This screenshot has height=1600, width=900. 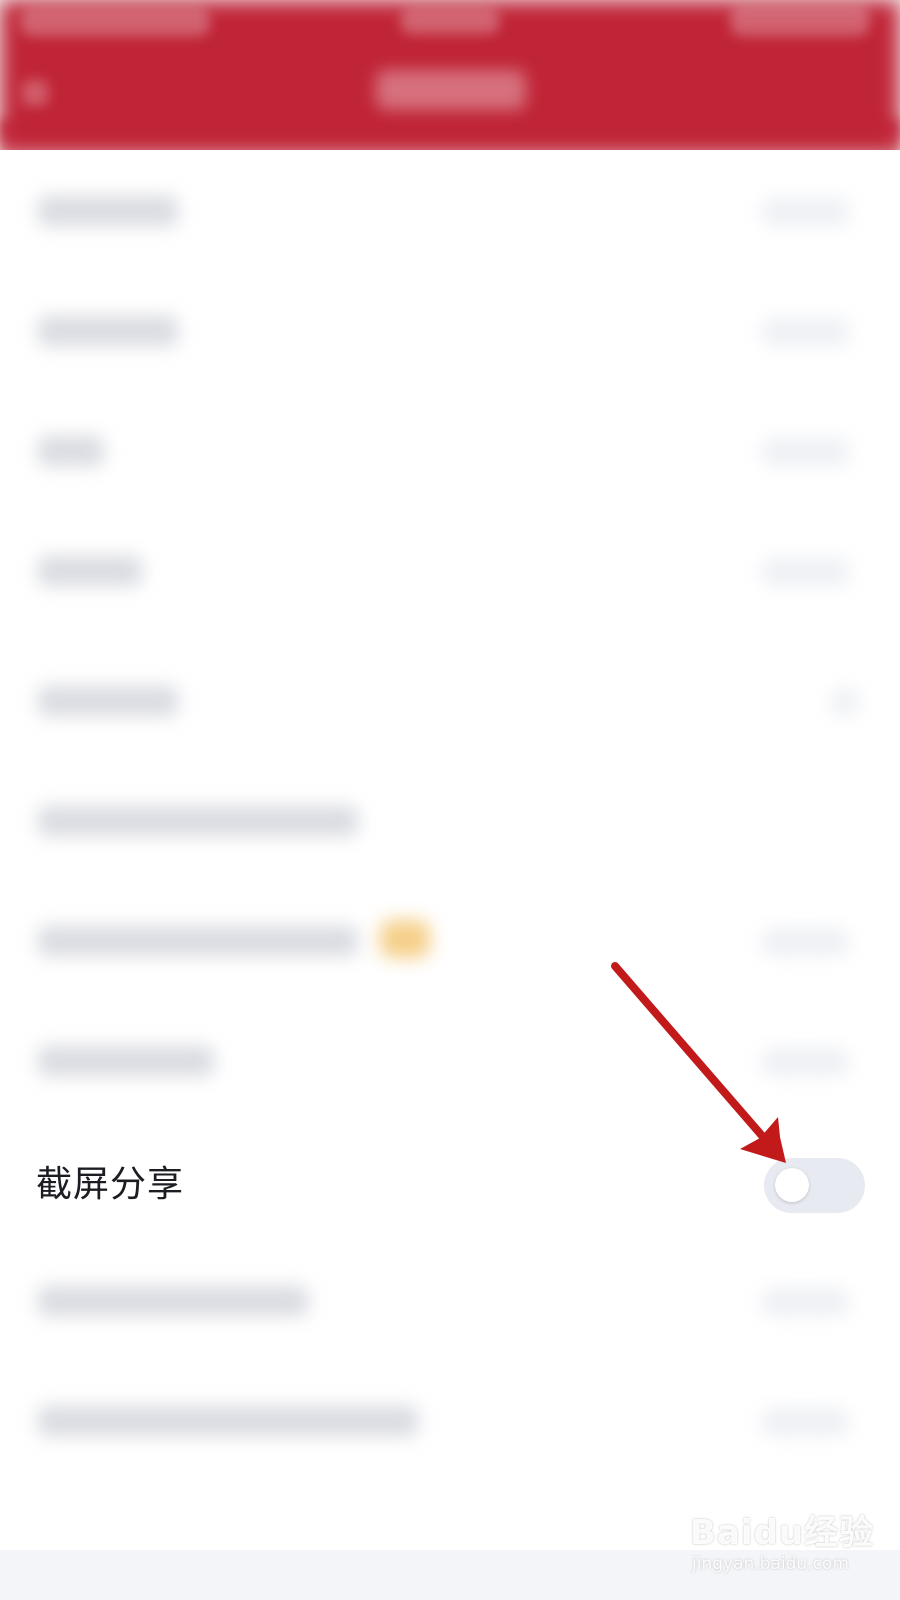 I want to click on status-bar-blur-right, so click(x=800, y=21).